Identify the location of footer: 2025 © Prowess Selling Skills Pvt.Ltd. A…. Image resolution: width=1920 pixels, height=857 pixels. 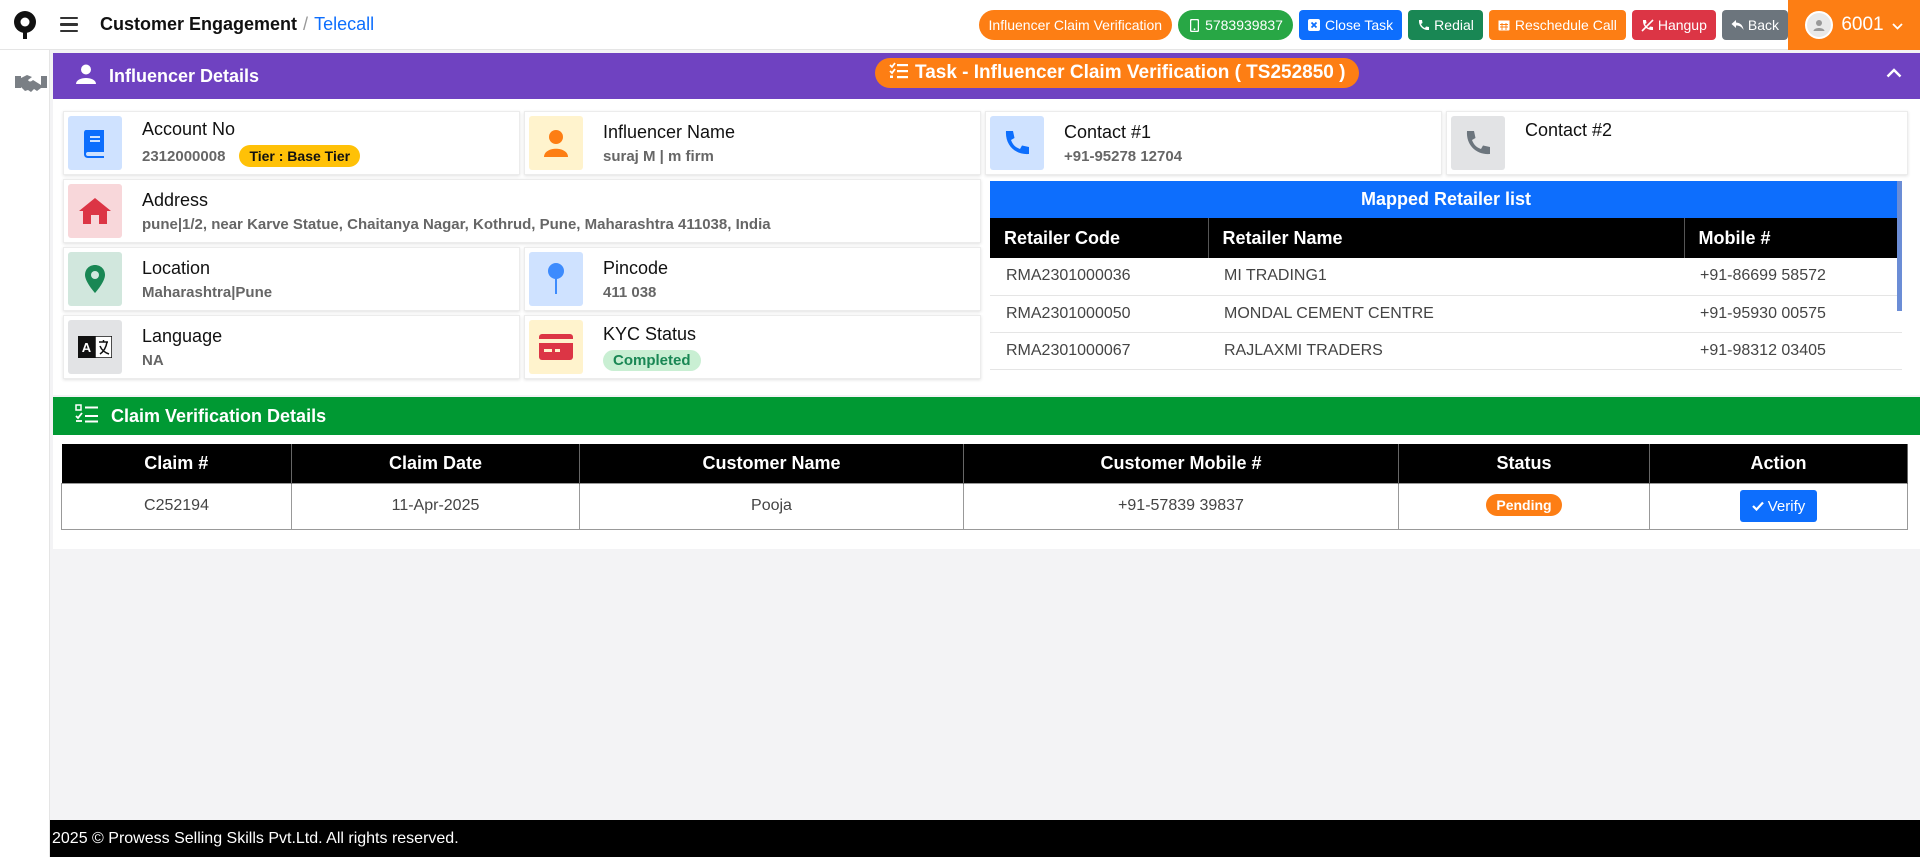
(985, 838).